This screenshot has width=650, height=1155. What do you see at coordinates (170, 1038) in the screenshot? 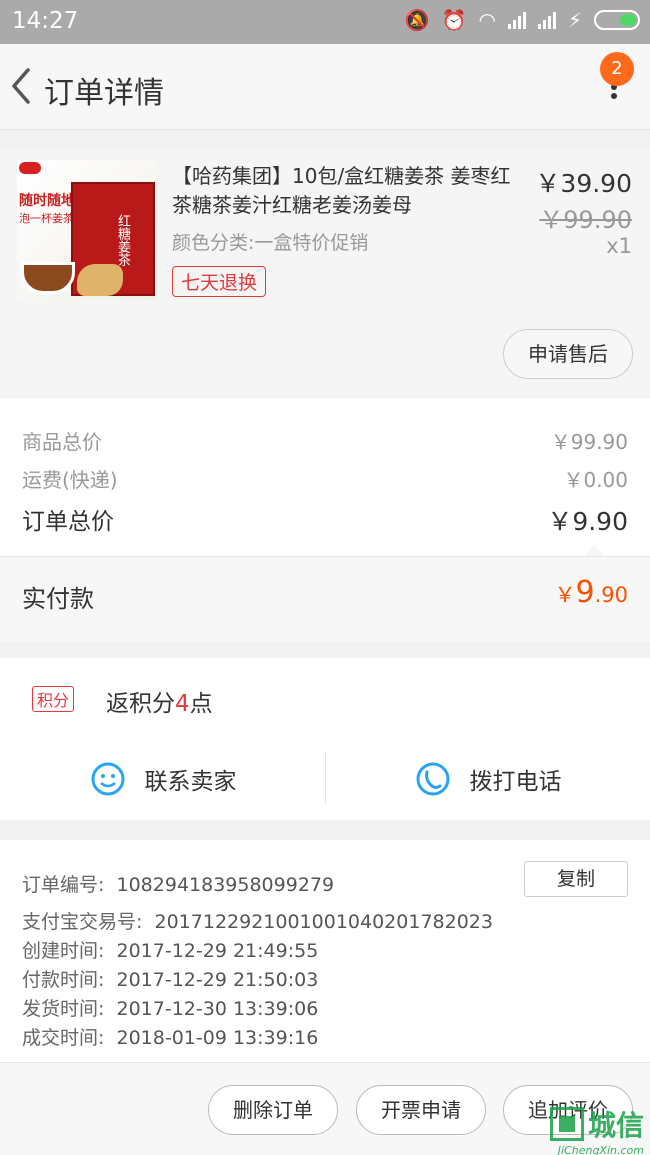
I see `completed-time-row: 成交时间: 2018-01-09 13:39:16` at bounding box center [170, 1038].